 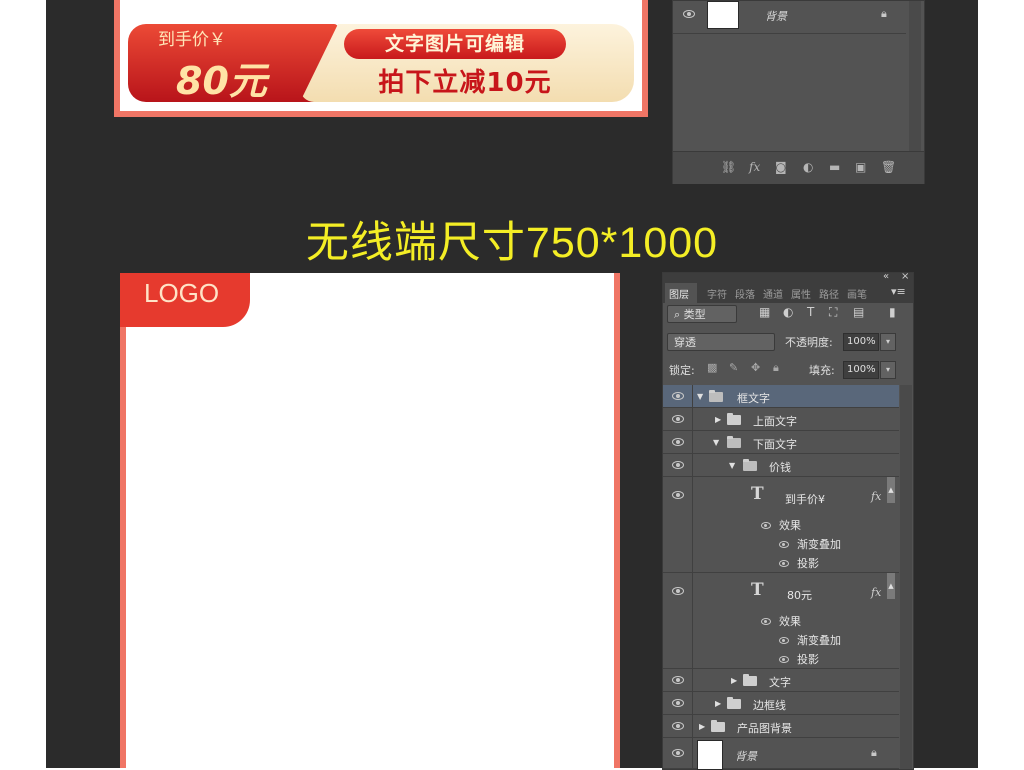 What do you see at coordinates (723, 15) in the screenshot?
I see `layer-thumbnail` at bounding box center [723, 15].